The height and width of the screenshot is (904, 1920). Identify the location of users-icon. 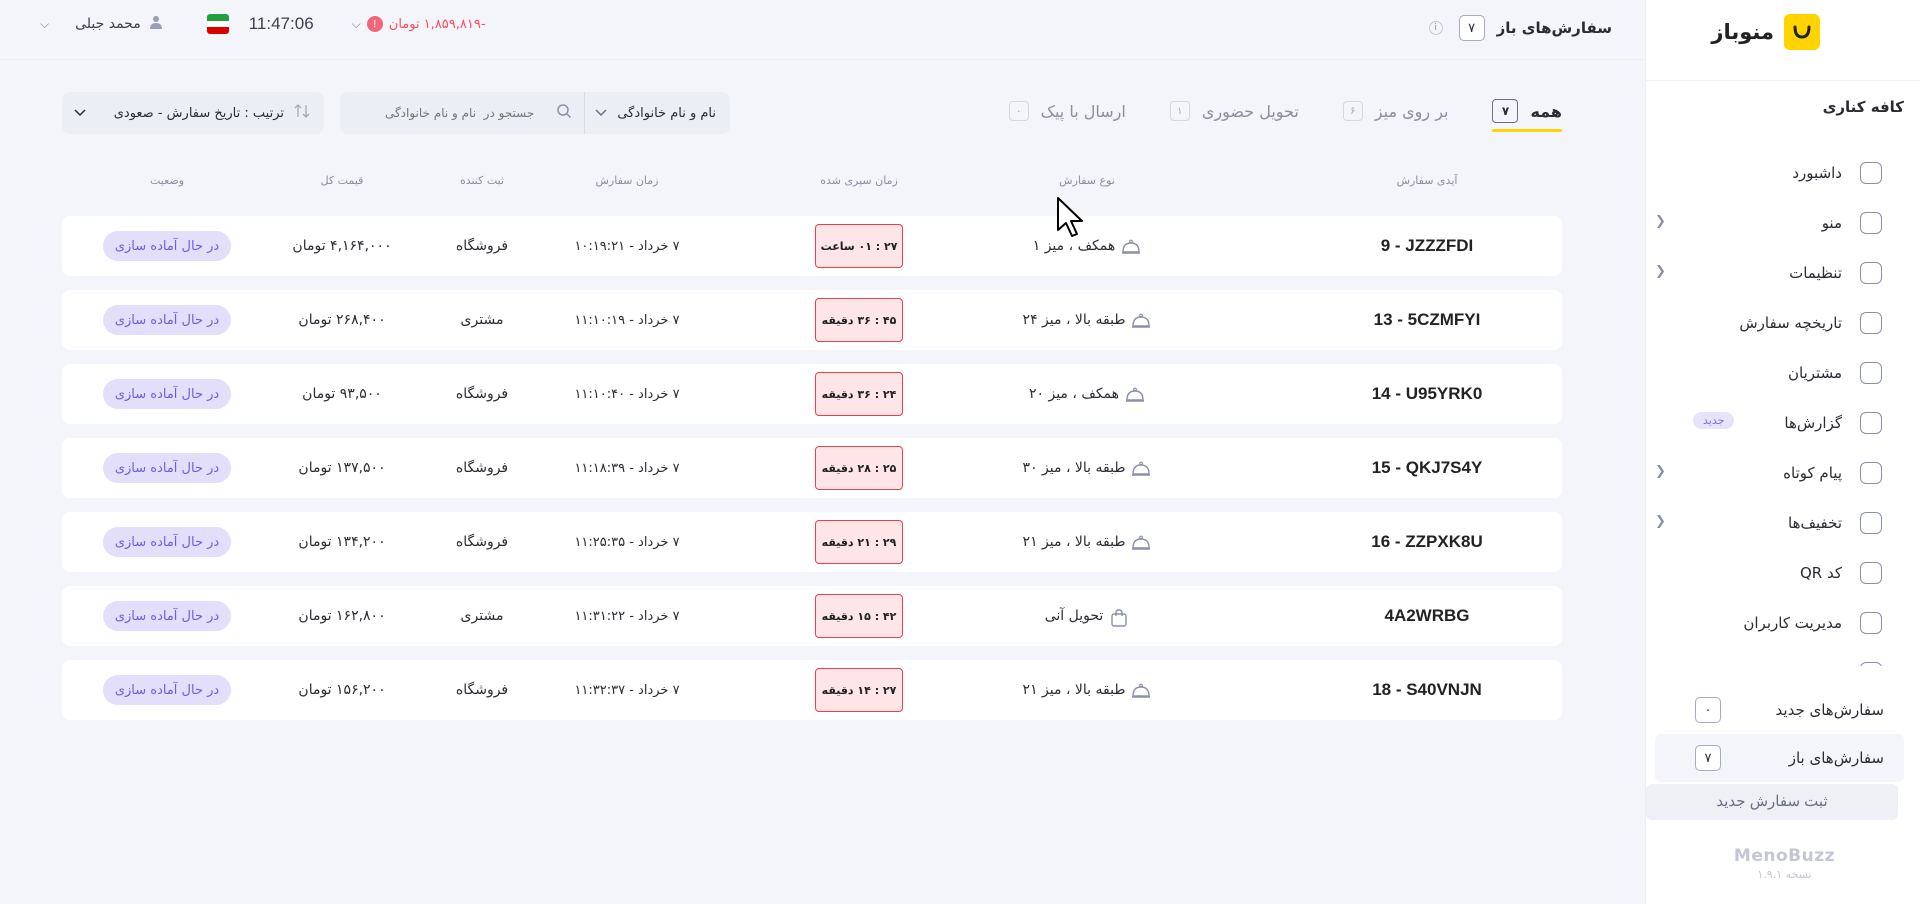
(1871, 373).